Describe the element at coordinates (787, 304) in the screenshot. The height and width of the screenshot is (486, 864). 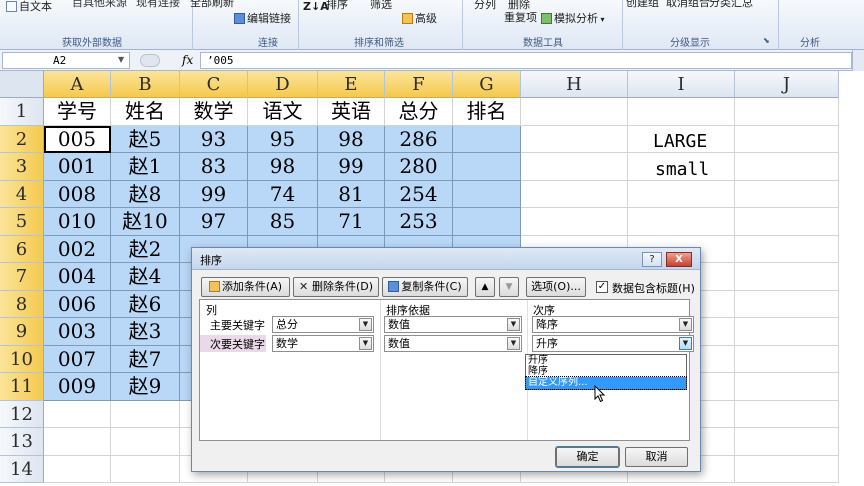
I see `cell-J8` at that location.